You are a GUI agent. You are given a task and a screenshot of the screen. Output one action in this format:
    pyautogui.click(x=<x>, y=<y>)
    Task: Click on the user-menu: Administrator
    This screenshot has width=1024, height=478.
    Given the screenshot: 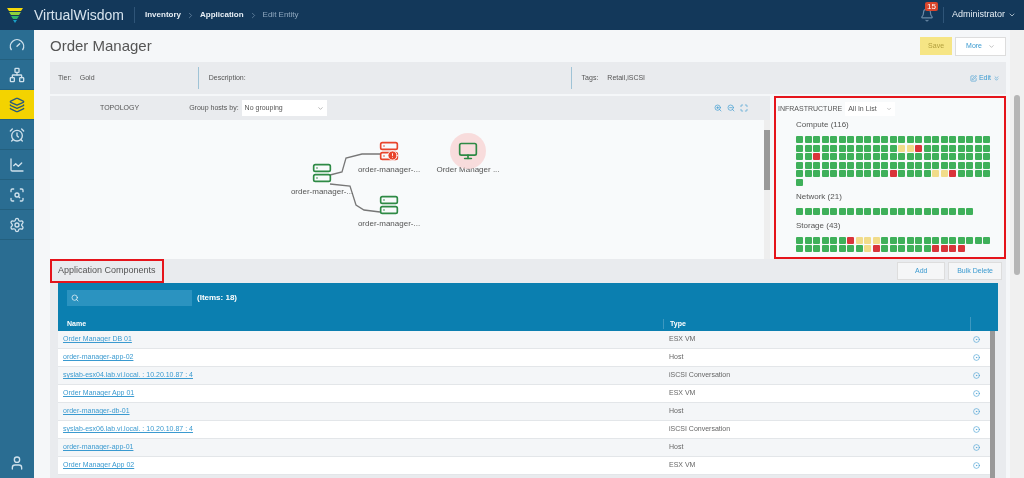 What is the action you would take?
    pyautogui.click(x=984, y=15)
    